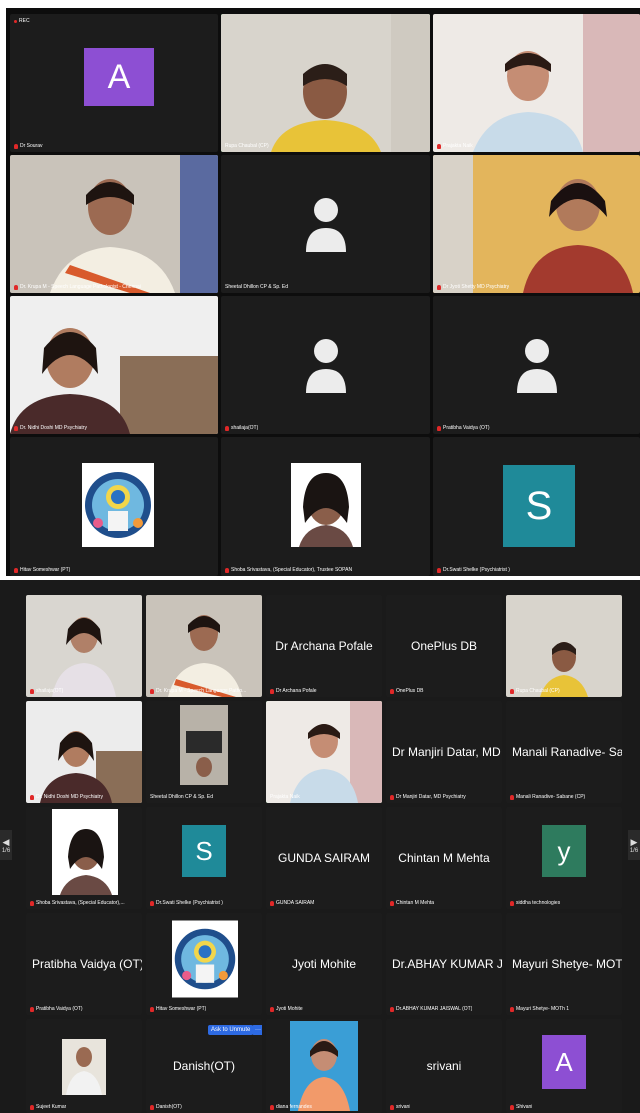 The width and height of the screenshot is (640, 1113). I want to click on participant-tile: Pratibha Vaidya (OT), so click(536, 365).